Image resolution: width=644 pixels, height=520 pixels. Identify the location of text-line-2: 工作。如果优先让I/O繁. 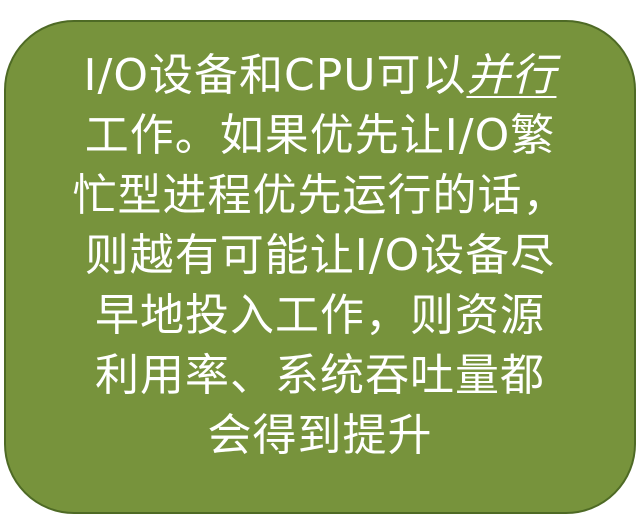
(320, 135).